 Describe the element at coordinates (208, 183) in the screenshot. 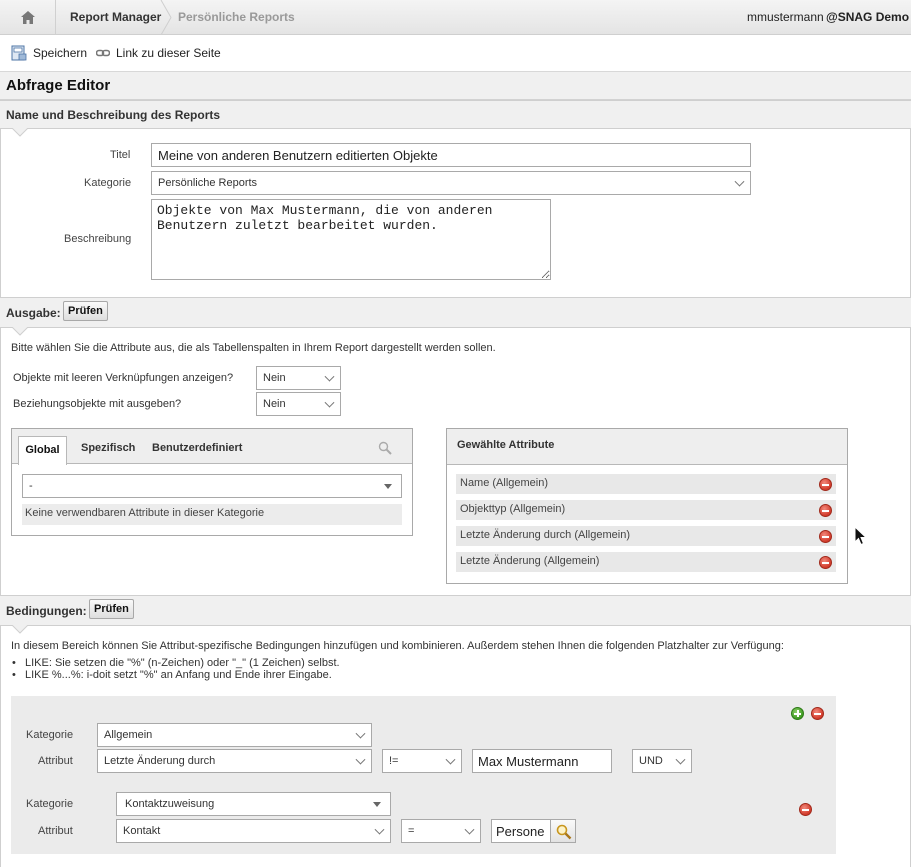

I see `category-select-value: Persönliche Reports` at that location.